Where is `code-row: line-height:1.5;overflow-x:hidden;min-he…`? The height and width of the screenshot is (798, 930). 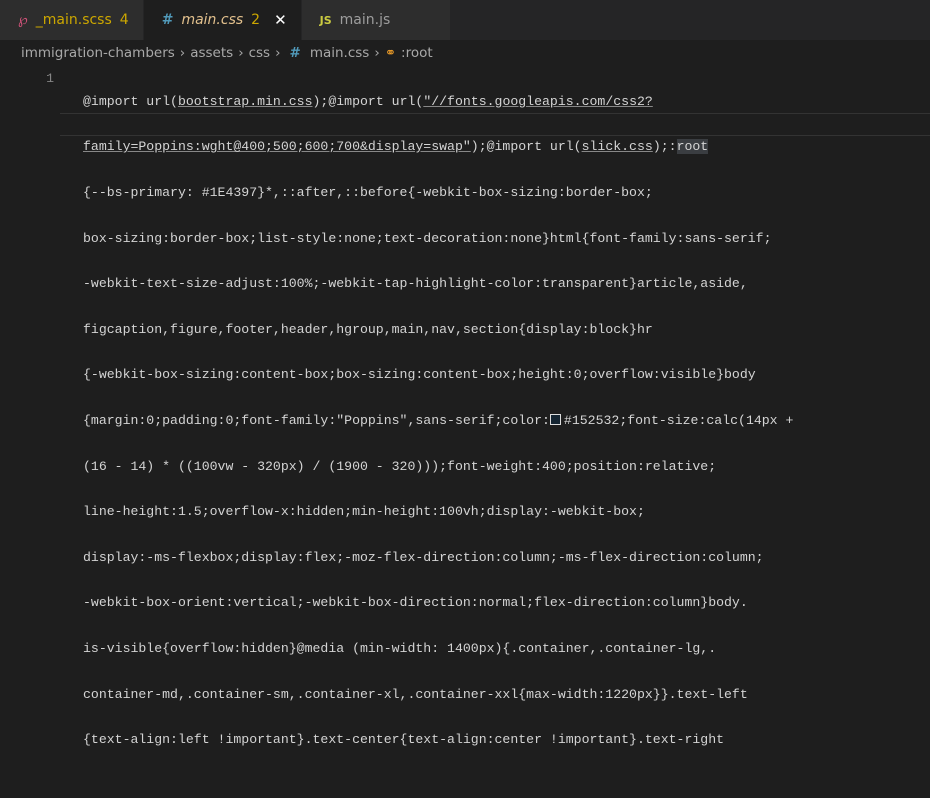
code-row: line-height:1.5;overflow-x:hidden;min-he… is located at coordinates (364, 512).